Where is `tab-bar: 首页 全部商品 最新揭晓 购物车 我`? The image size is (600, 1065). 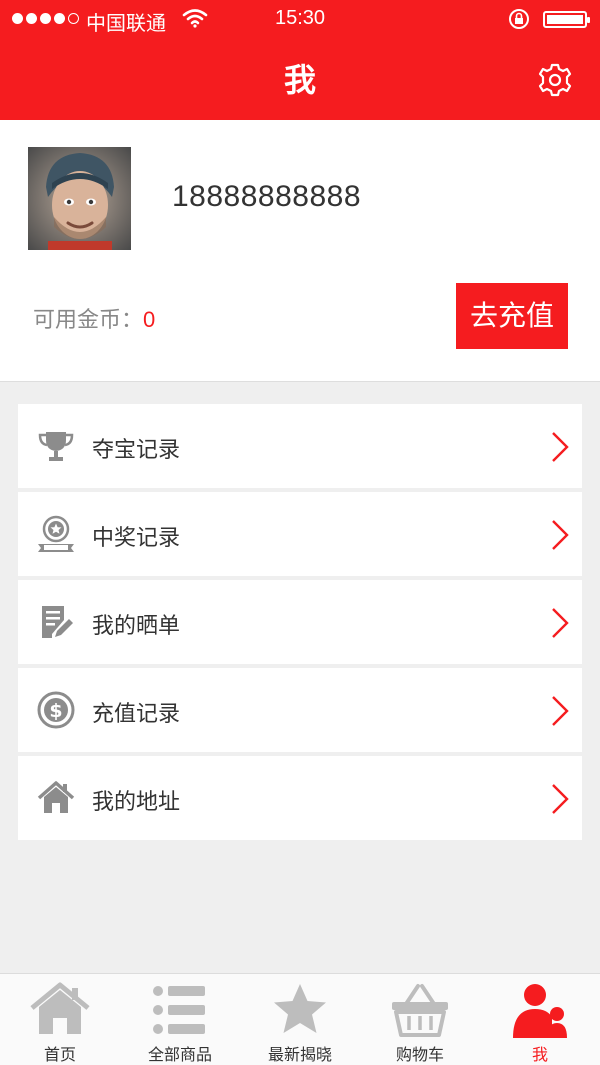
tab-bar: 首页 全部商品 最新揭晓 购物车 我 is located at coordinates (300, 1019).